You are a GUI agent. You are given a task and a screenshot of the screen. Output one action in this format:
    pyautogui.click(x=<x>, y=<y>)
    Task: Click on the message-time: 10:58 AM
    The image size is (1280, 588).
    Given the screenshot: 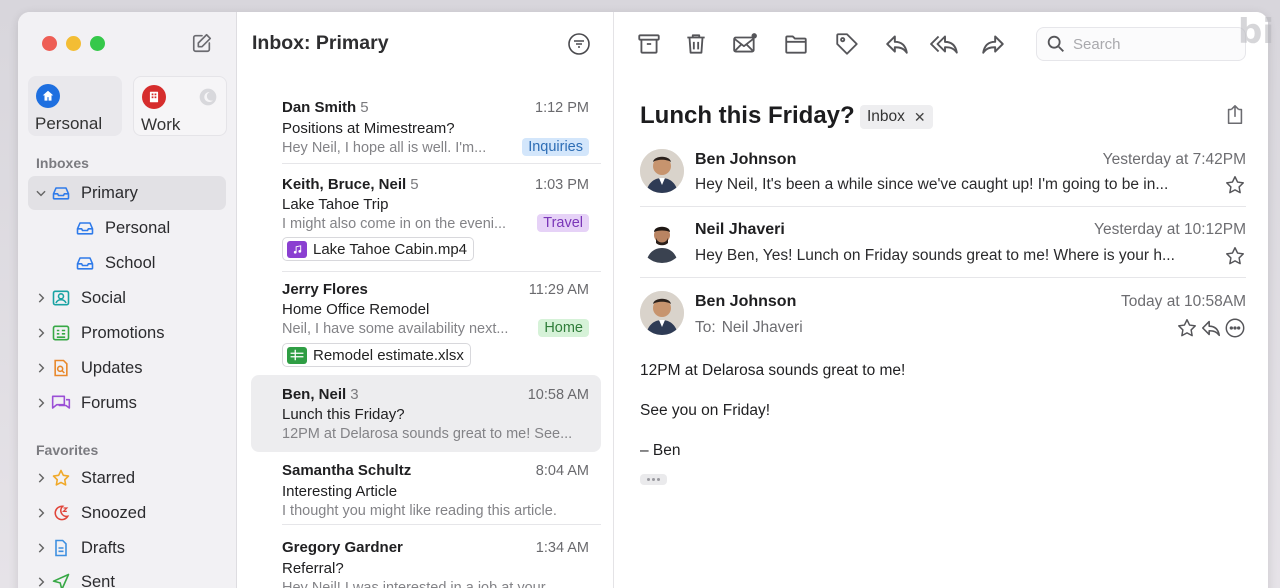 What is the action you would take?
    pyautogui.click(x=558, y=395)
    